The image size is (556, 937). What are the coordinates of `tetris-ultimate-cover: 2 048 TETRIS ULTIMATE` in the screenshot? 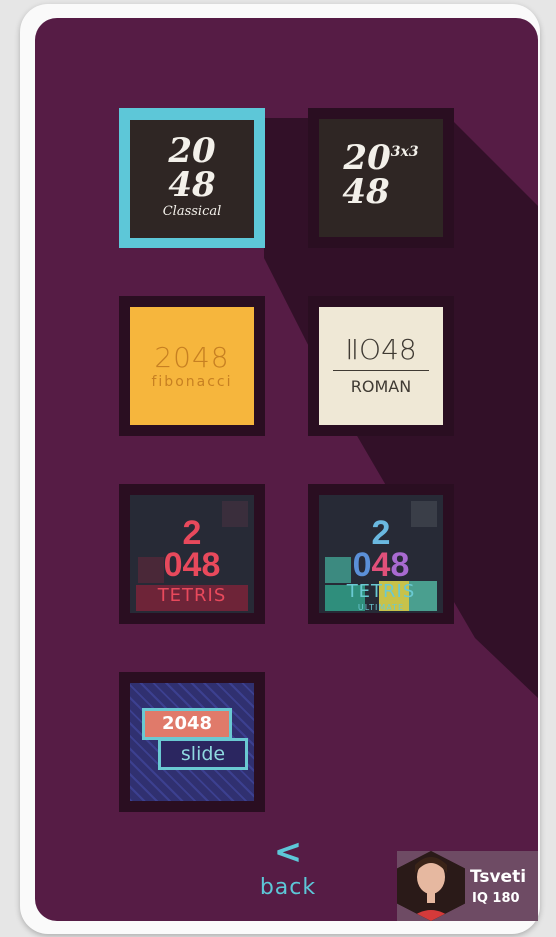 It's located at (381, 554).